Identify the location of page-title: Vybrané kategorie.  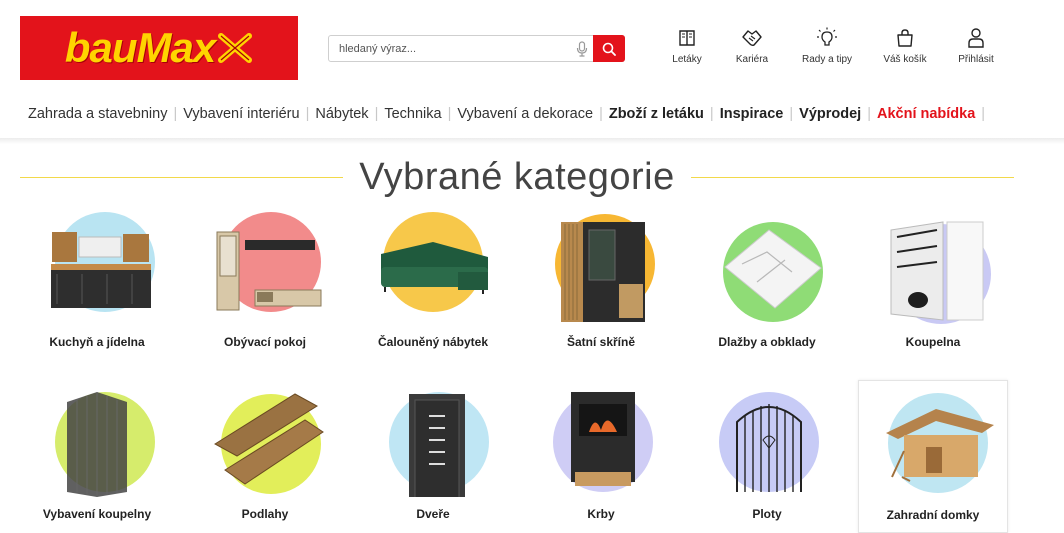
(517, 176).